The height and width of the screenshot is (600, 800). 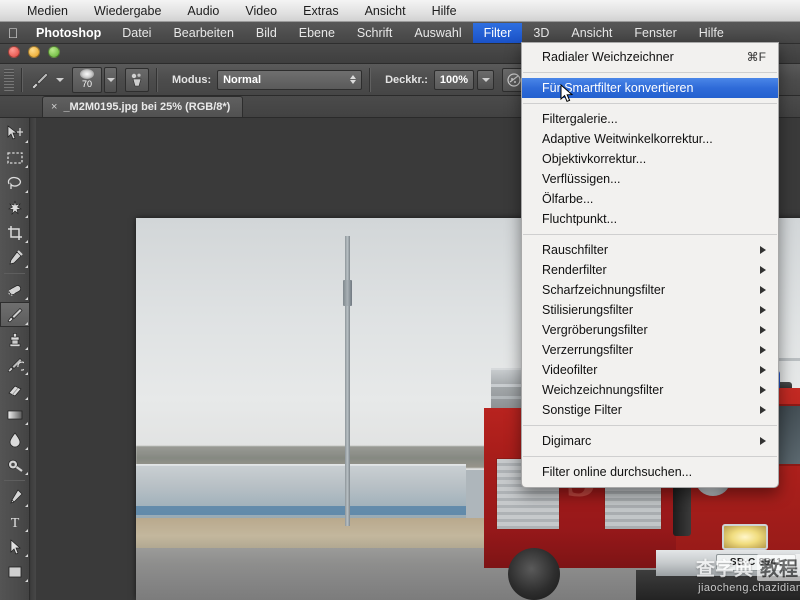 What do you see at coordinates (40, 80) in the screenshot?
I see `brush-tool-icon` at bounding box center [40, 80].